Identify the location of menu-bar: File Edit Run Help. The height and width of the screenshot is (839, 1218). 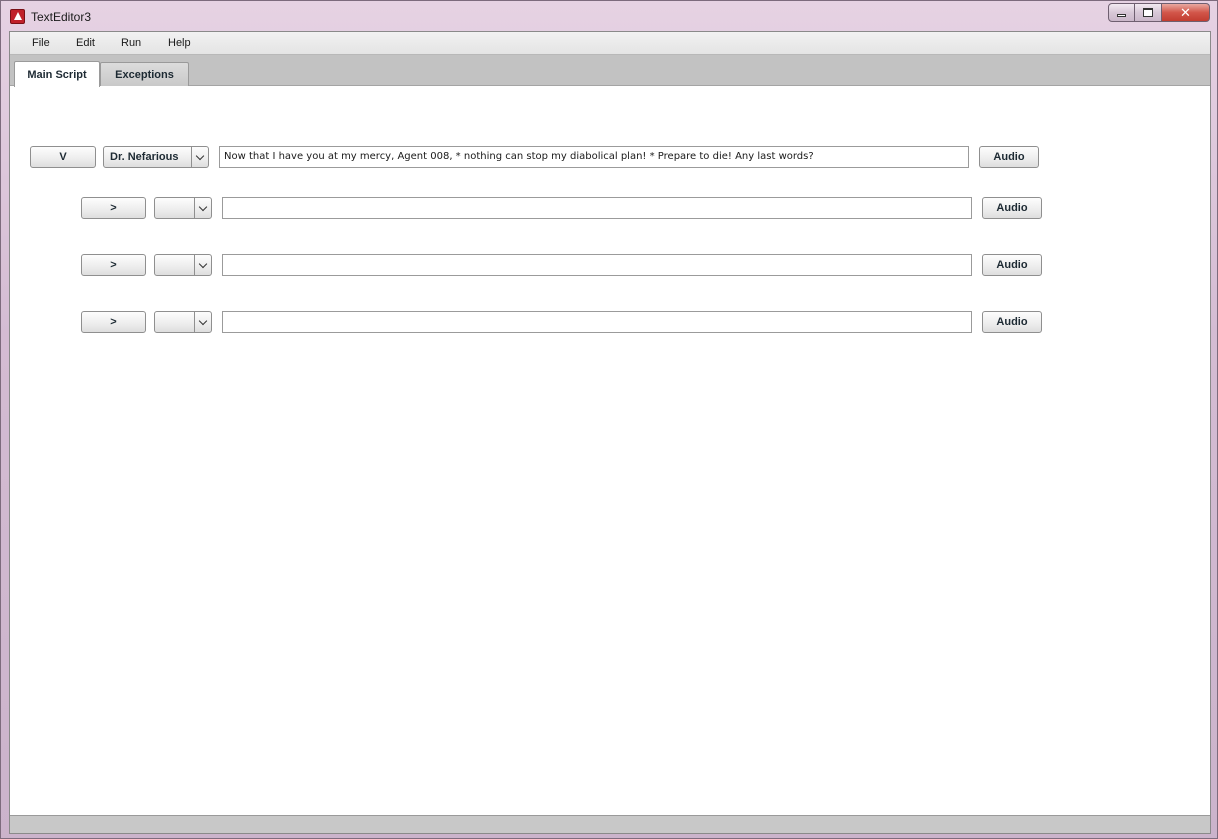
(610, 43).